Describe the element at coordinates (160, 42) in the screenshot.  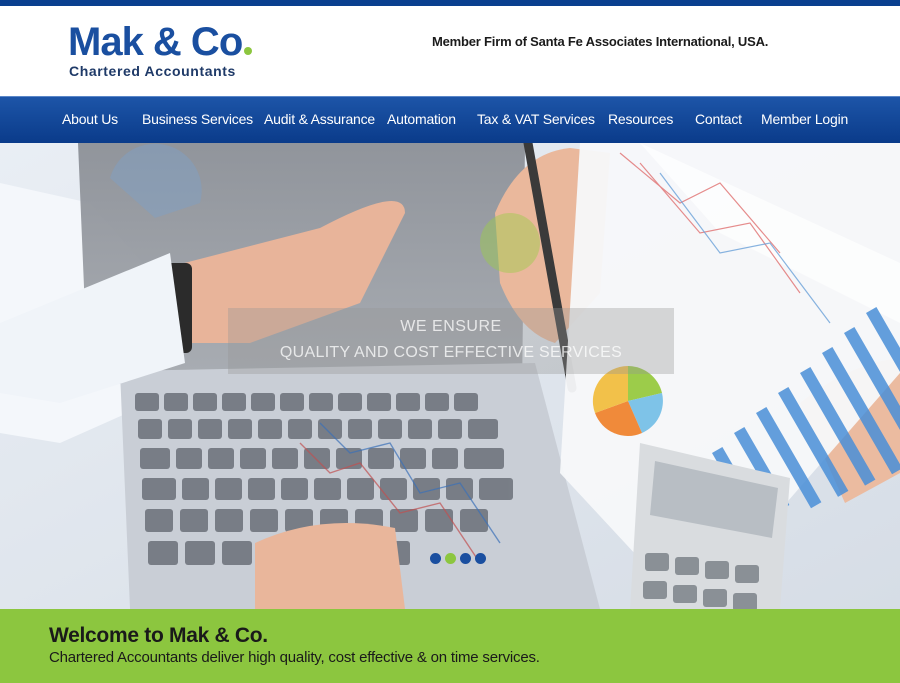
I see `logo-wordmark: Mak & Co` at that location.